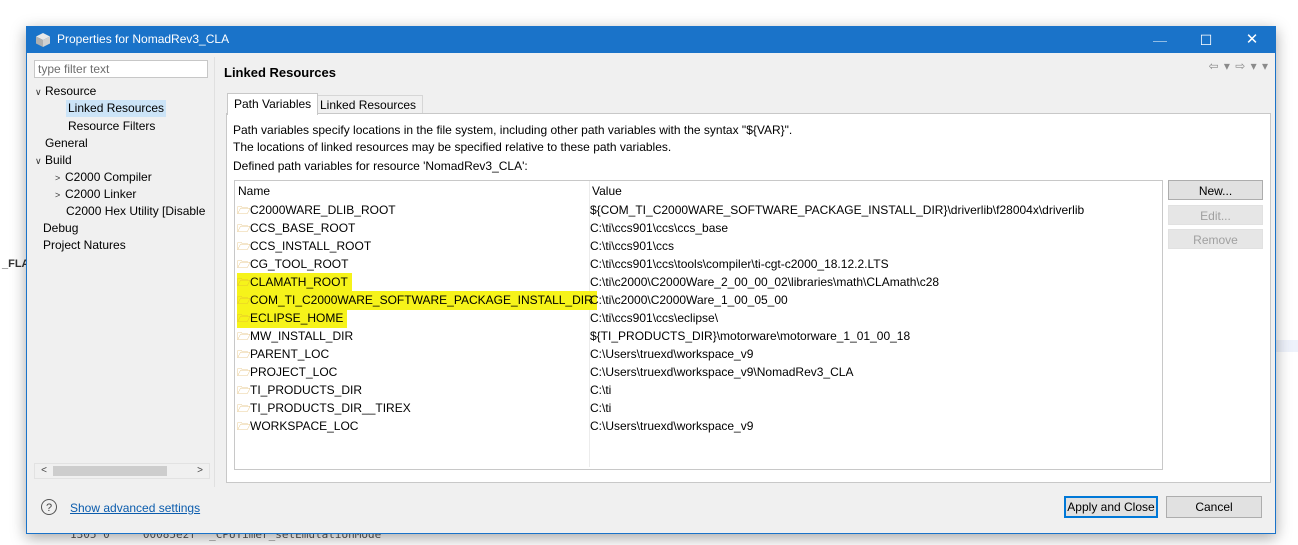  What do you see at coordinates (1238, 66) in the screenshot?
I see `back-forward-nav-icon: ⇦ ▾ ⇨ ▾ ▾` at bounding box center [1238, 66].